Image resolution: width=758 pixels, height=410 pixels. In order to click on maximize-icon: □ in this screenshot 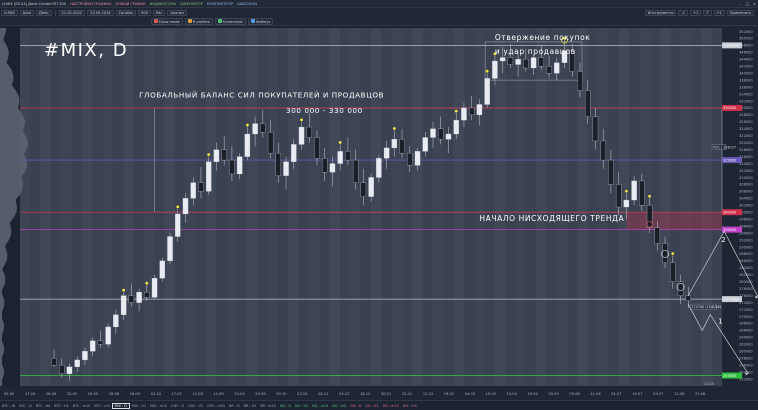, I will do `click(747, 4)`.